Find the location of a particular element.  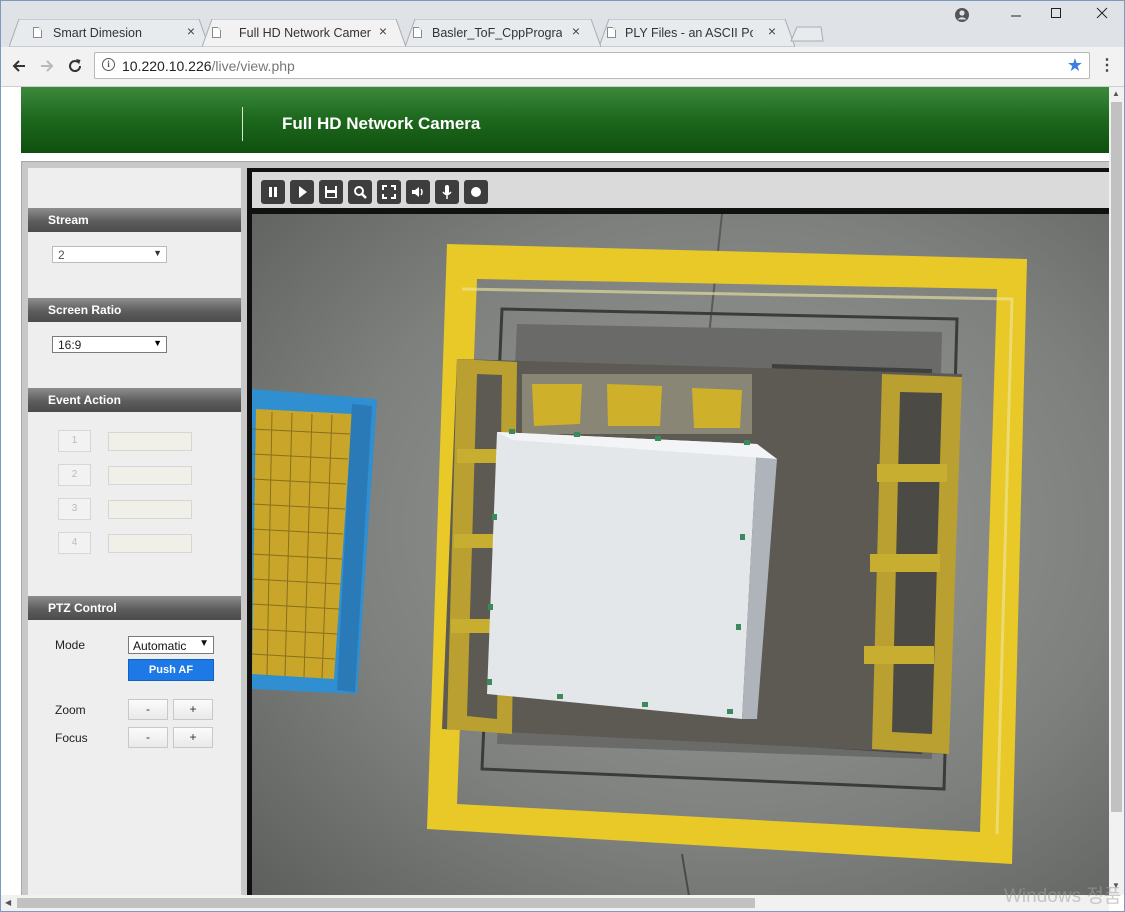

pause-icon is located at coordinates (273, 192).